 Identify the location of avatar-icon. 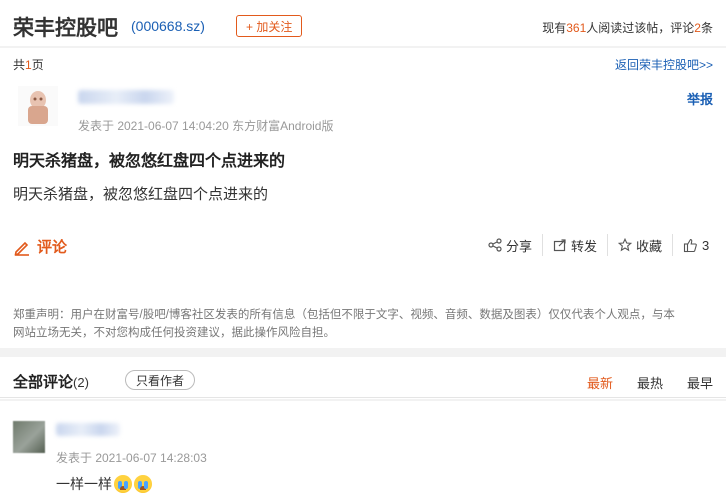
(38, 107).